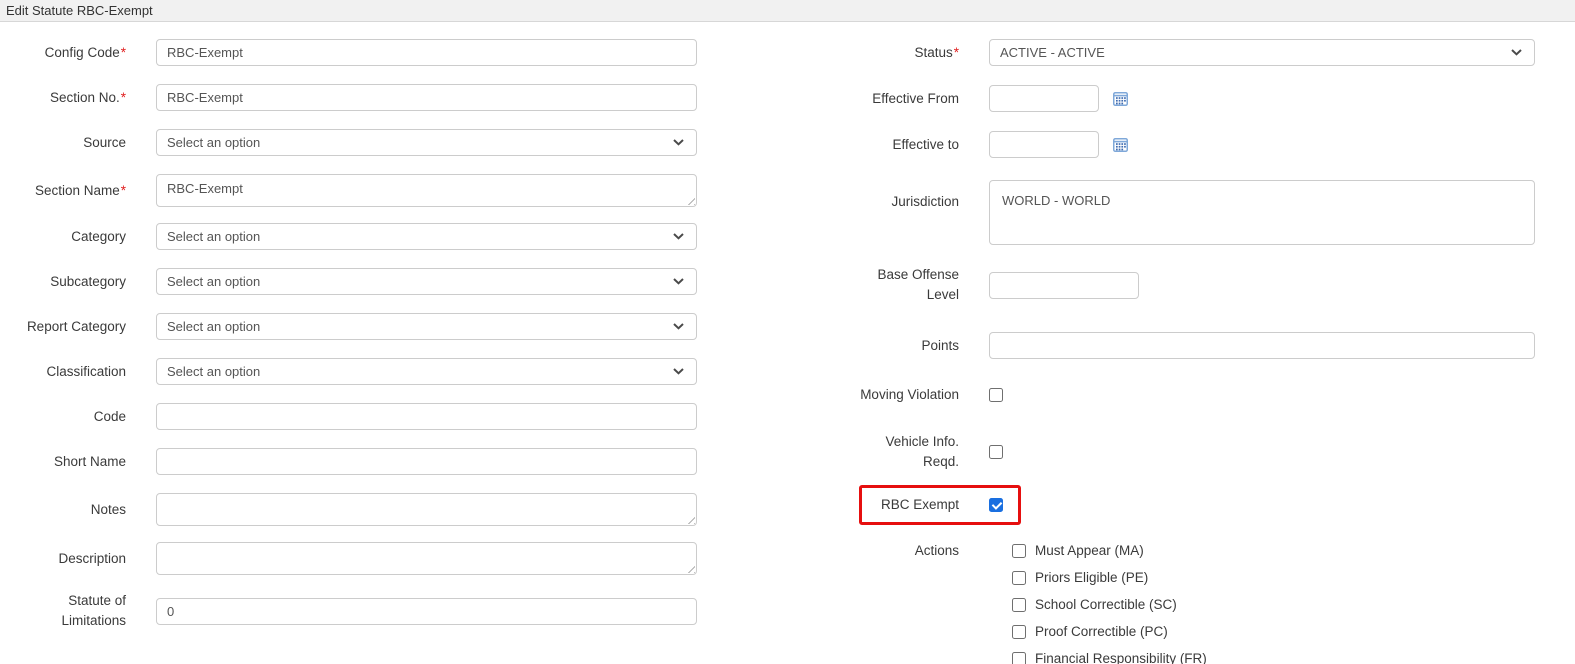  Describe the element at coordinates (426, 611) in the screenshot. I see `statute-of-limitations-input` at that location.